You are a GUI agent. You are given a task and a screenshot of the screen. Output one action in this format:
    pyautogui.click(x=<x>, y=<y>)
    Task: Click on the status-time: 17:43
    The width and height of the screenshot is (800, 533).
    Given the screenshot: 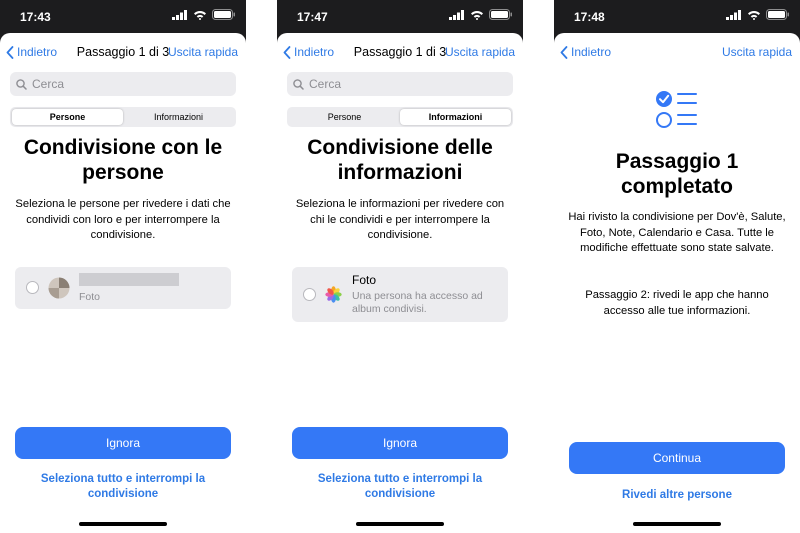 What is the action you would take?
    pyautogui.click(x=35, y=17)
    